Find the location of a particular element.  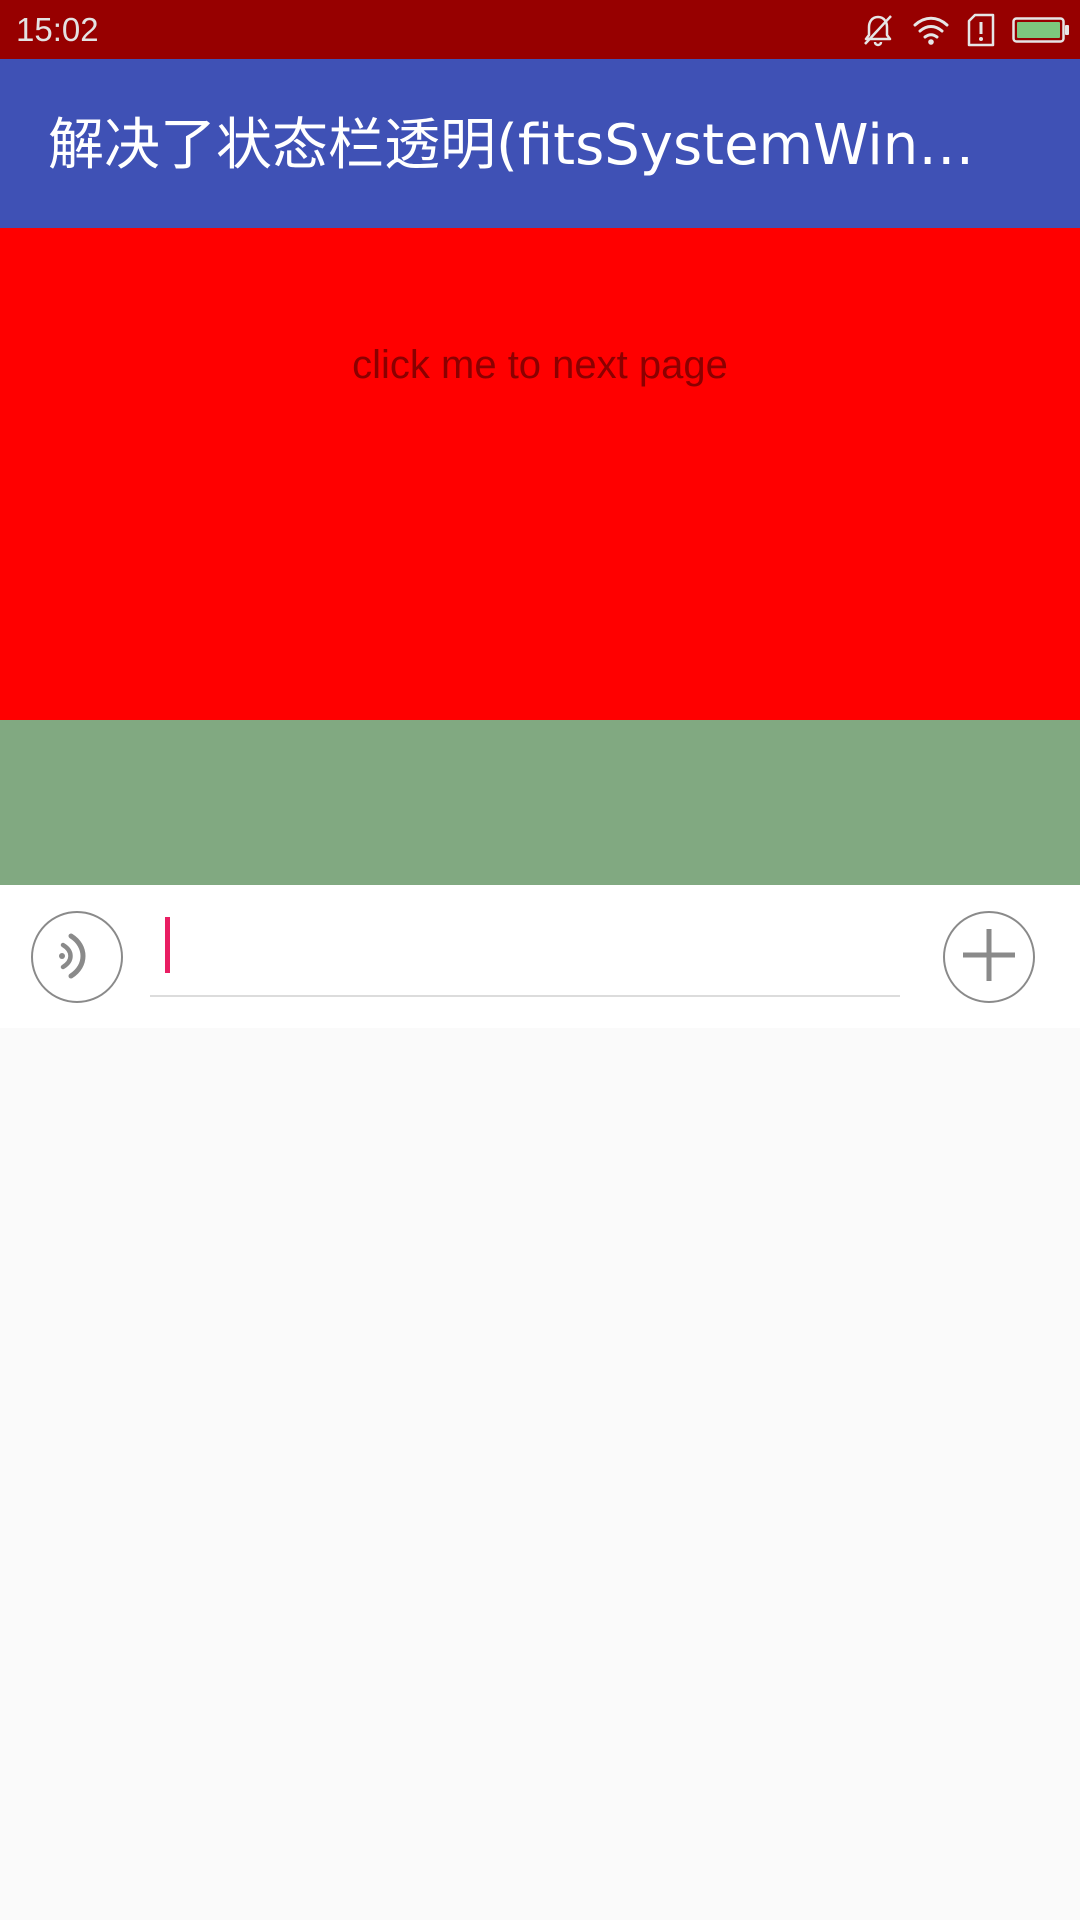

sim-alert-icon is located at coordinates (981, 30).